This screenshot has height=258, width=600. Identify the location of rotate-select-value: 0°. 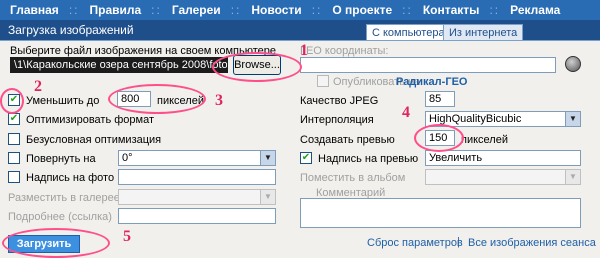
(127, 158).